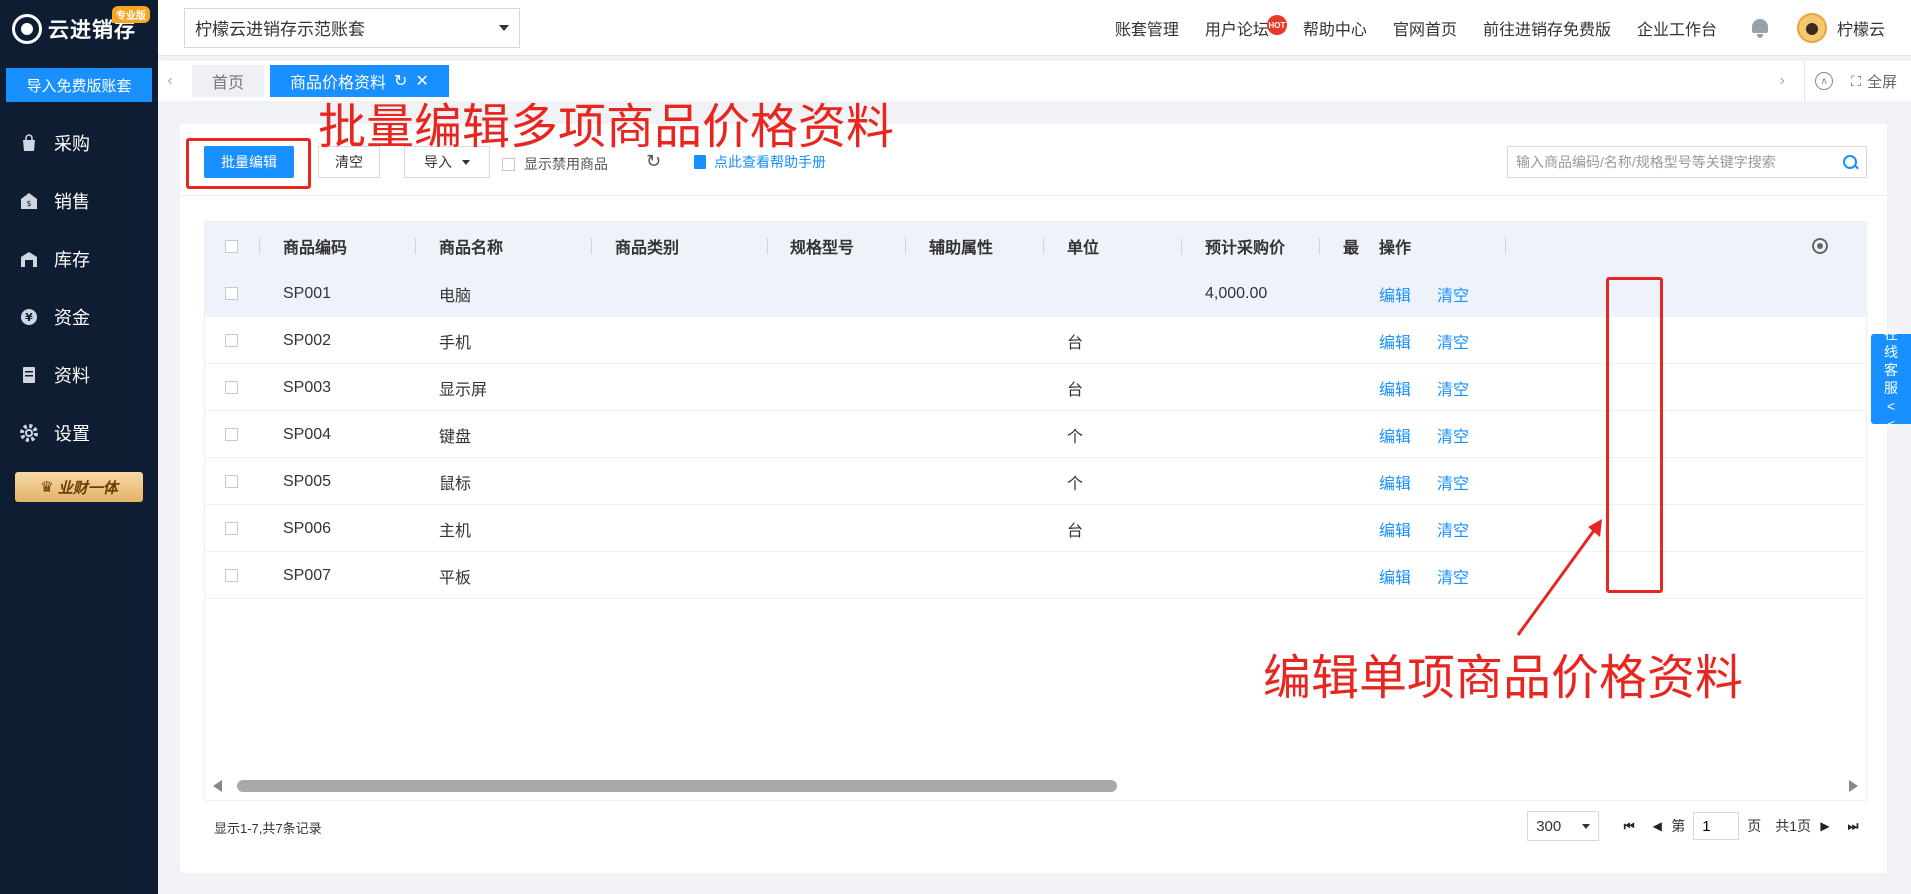 The image size is (1911, 894). Describe the element at coordinates (1657, 826) in the screenshot. I see `prev-page-icon: ◀` at that location.